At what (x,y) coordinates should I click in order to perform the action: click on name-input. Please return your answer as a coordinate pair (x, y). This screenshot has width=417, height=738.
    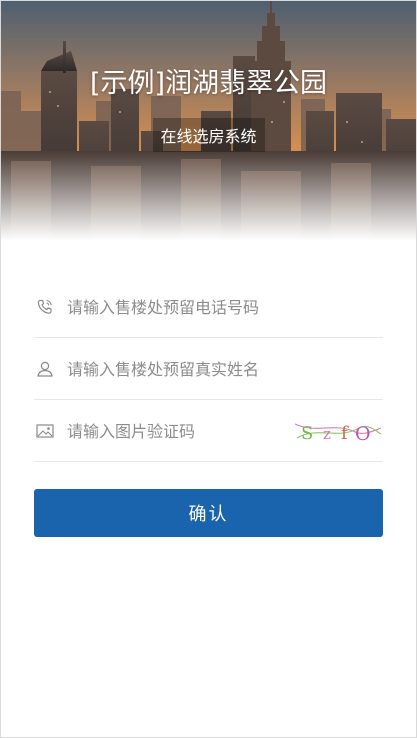
    Looking at the image, I should click on (225, 369).